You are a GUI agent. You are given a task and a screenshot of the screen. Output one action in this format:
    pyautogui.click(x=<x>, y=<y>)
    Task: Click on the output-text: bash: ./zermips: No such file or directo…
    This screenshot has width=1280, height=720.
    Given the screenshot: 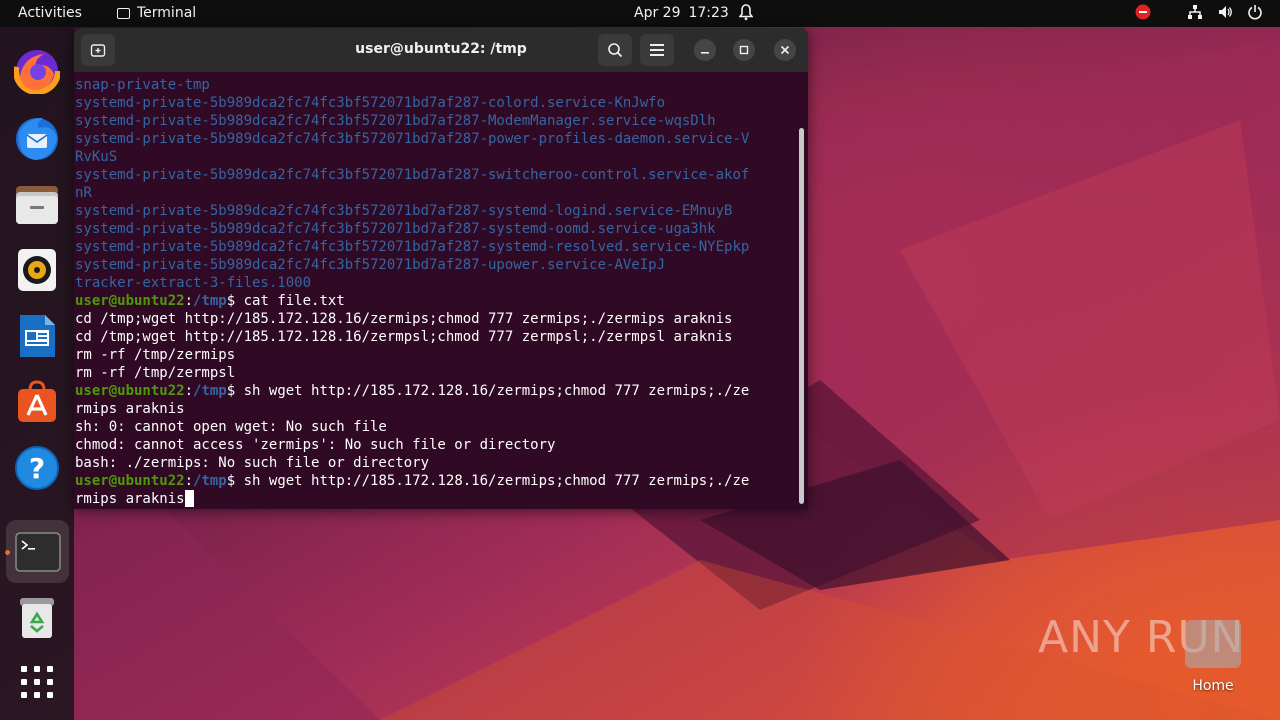 What is the action you would take?
    pyautogui.click(x=252, y=463)
    